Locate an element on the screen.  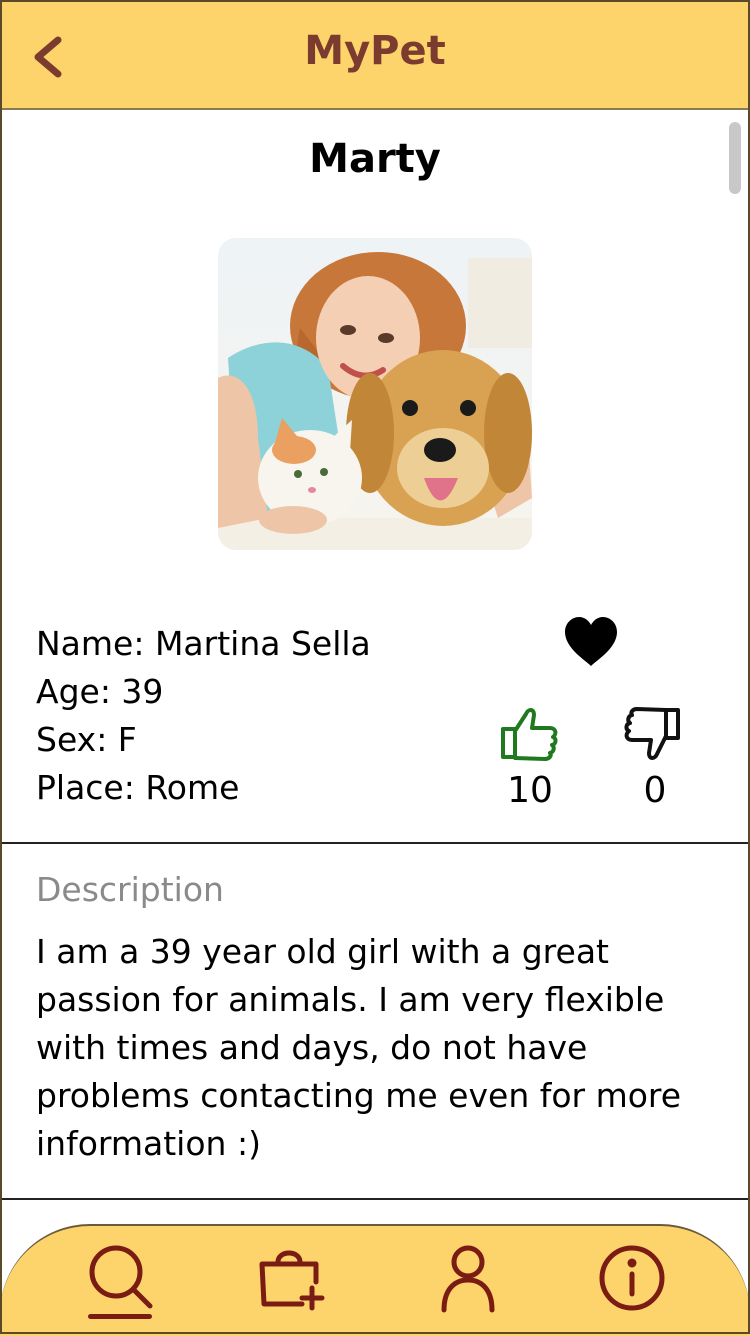
profile-nickname: Marty is located at coordinates (375, 159).